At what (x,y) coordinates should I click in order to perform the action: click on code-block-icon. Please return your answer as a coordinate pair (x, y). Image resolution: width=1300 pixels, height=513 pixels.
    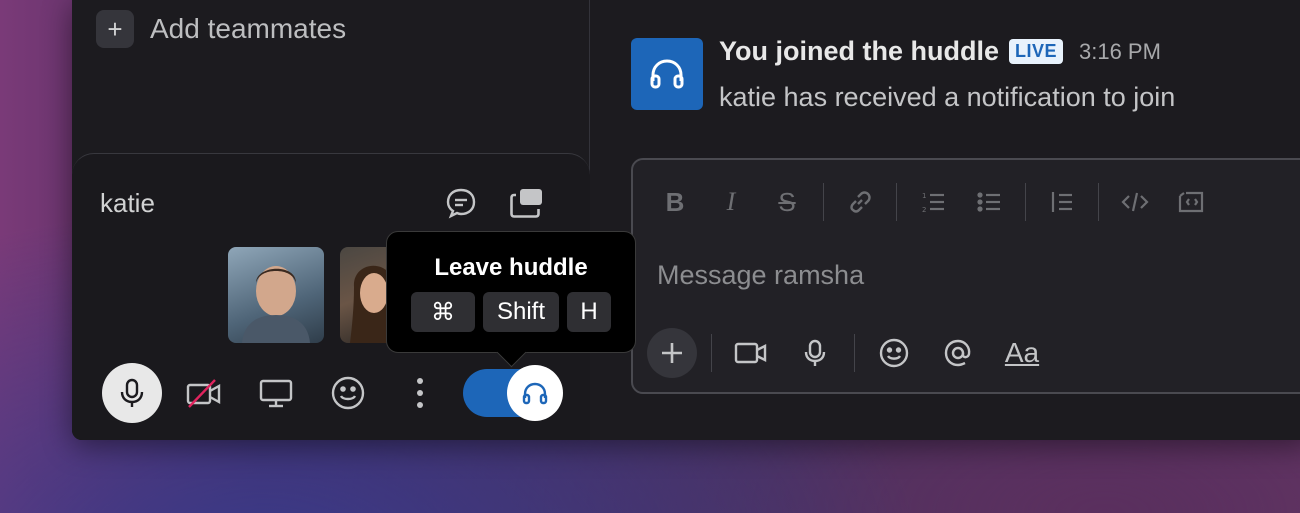
    Looking at the image, I should click on (1191, 202).